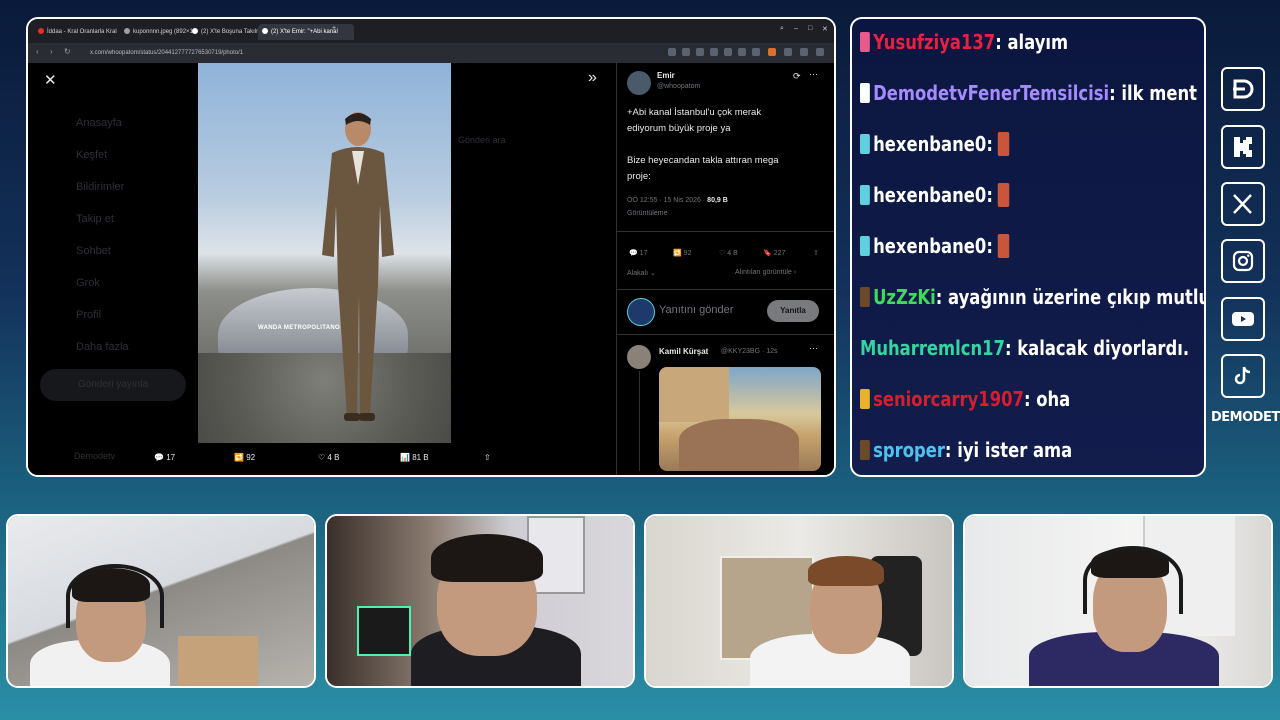 The image size is (1280, 720). What do you see at coordinates (694, 394) in the screenshot?
I see `gif-building` at bounding box center [694, 394].